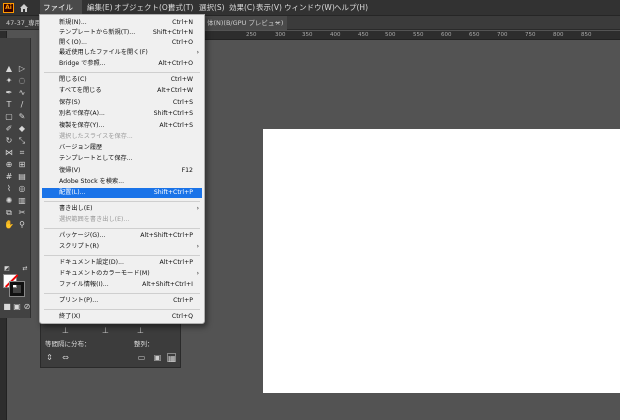 The width and height of the screenshot is (620, 420). Describe the element at coordinates (122, 301) in the screenshot. I see `menu-item-print: プリント(P)... Ctrl+P` at that location.